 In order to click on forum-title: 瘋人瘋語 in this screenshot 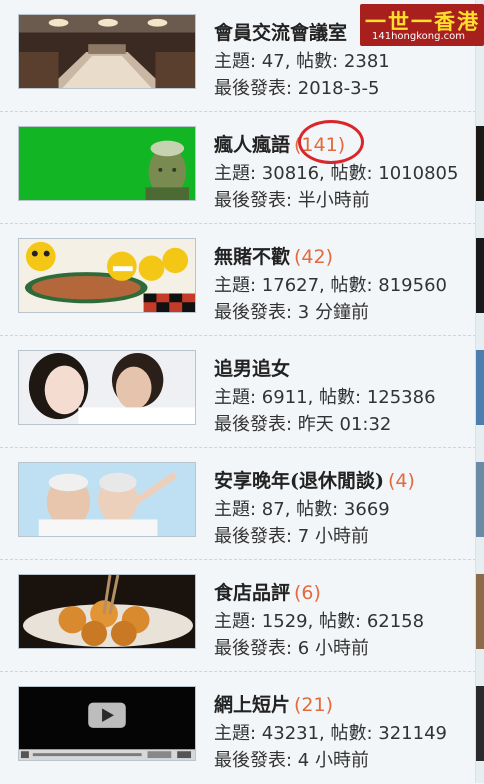, I will do `click(252, 143)`.